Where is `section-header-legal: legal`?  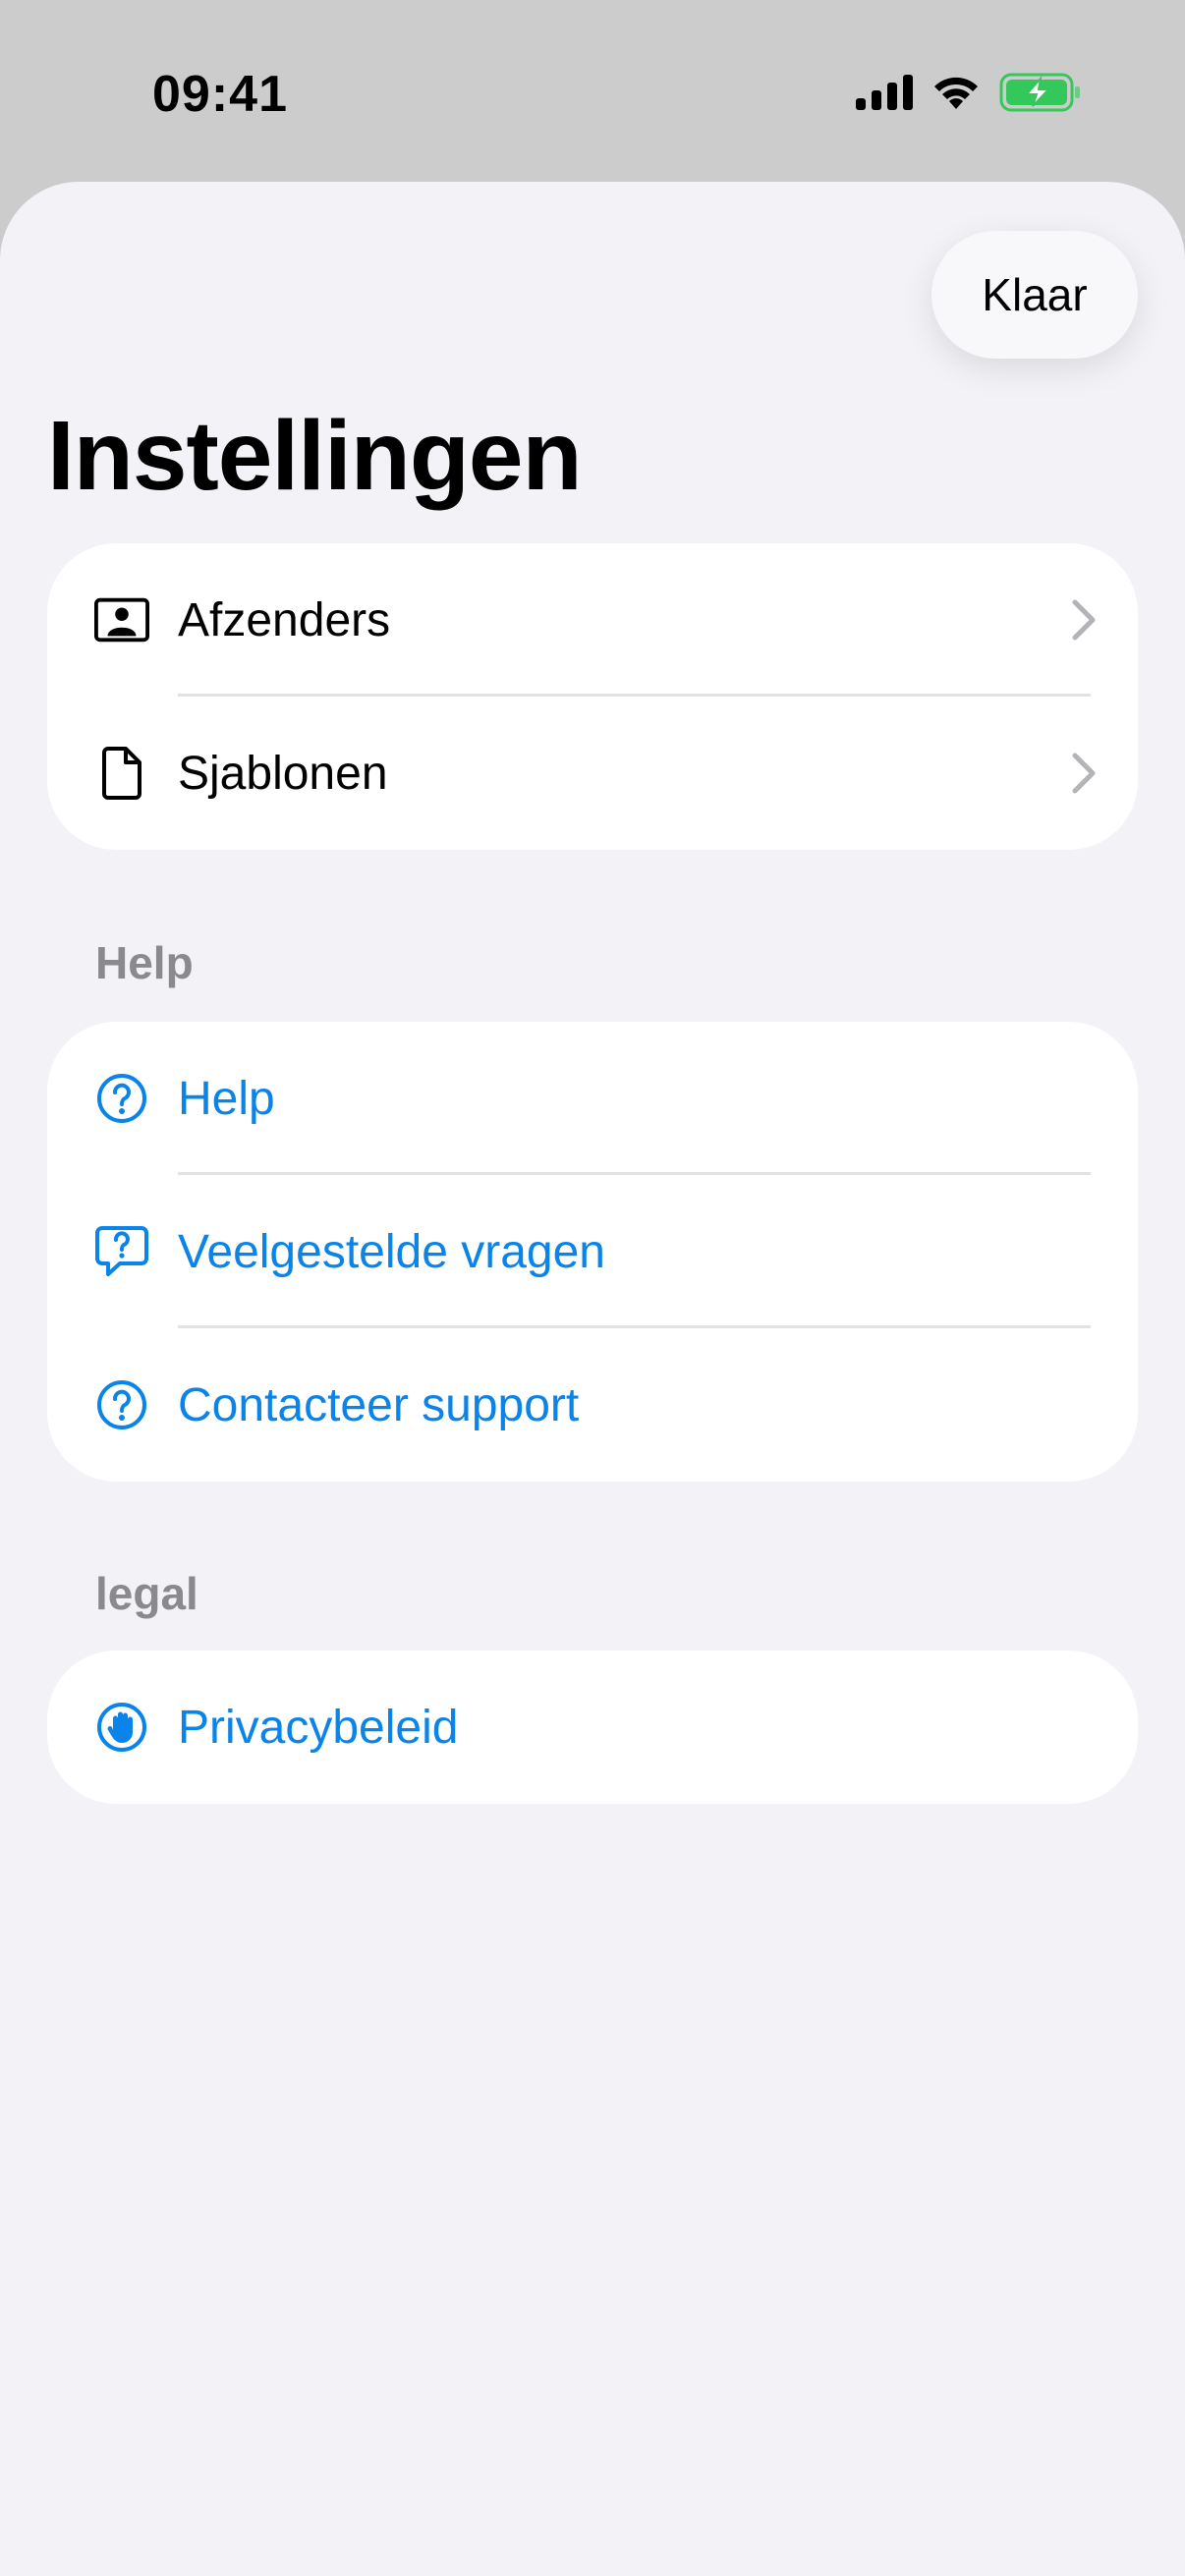 section-header-legal: legal is located at coordinates (147, 1593).